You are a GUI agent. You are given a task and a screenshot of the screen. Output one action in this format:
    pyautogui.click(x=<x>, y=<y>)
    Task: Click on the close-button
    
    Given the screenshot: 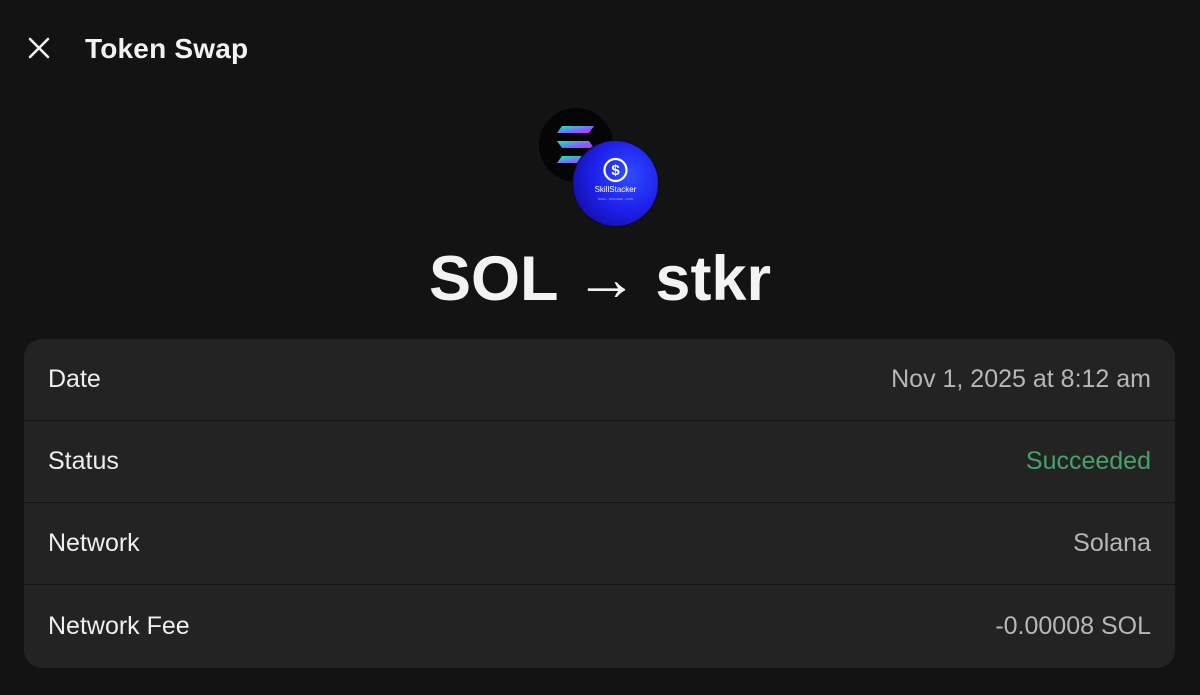 What is the action you would take?
    pyautogui.click(x=39, y=48)
    